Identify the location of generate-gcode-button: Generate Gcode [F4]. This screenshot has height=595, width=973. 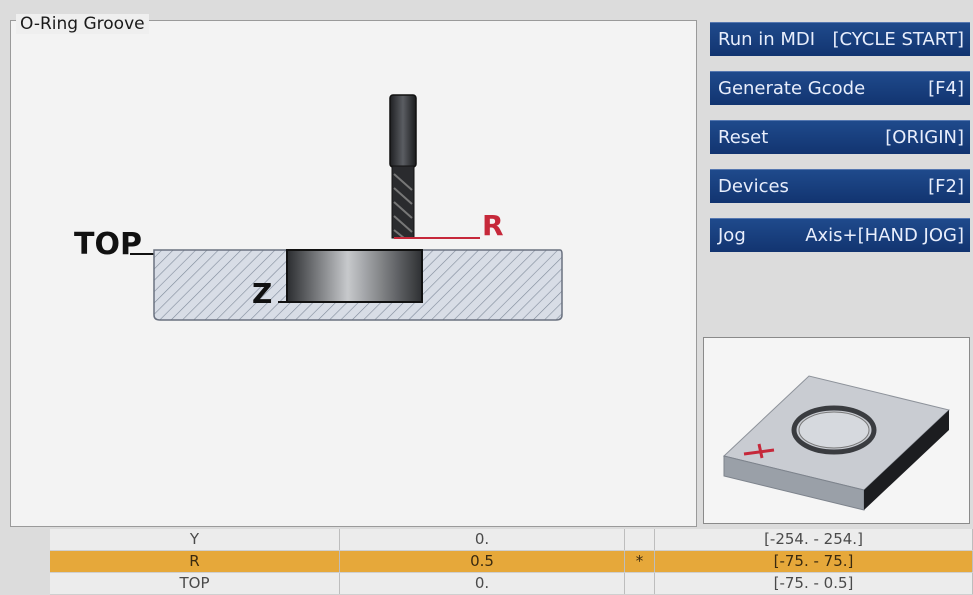
(840, 88).